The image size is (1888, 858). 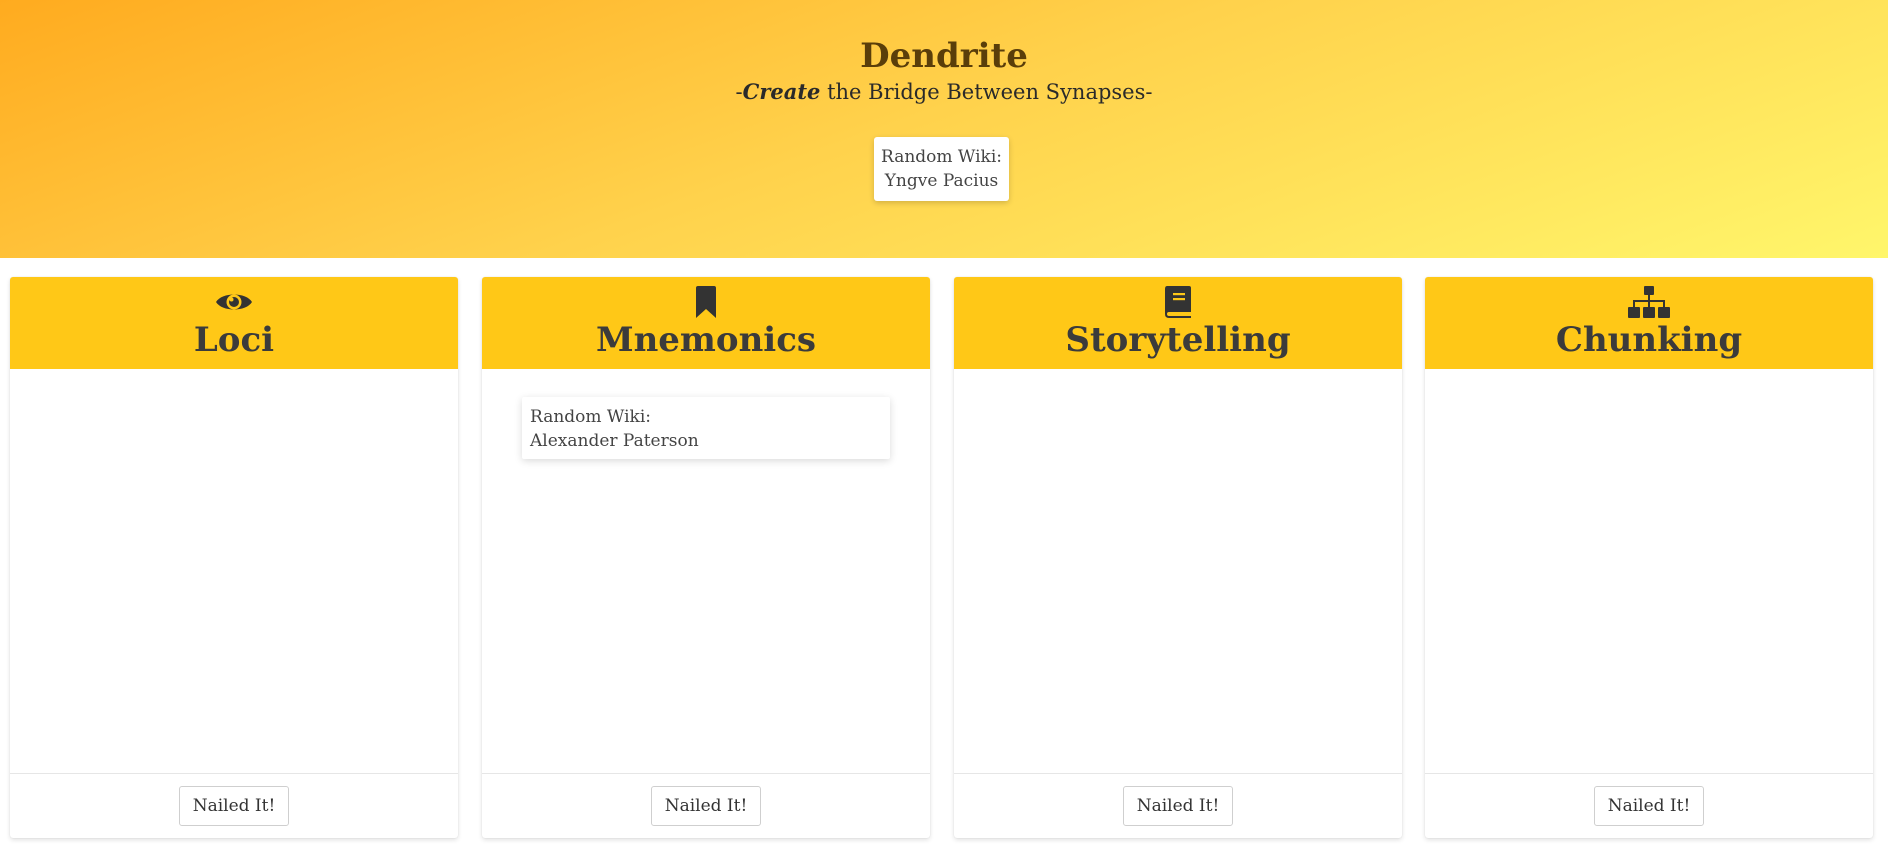 I want to click on note-value: Alexander Paterson, so click(x=614, y=441).